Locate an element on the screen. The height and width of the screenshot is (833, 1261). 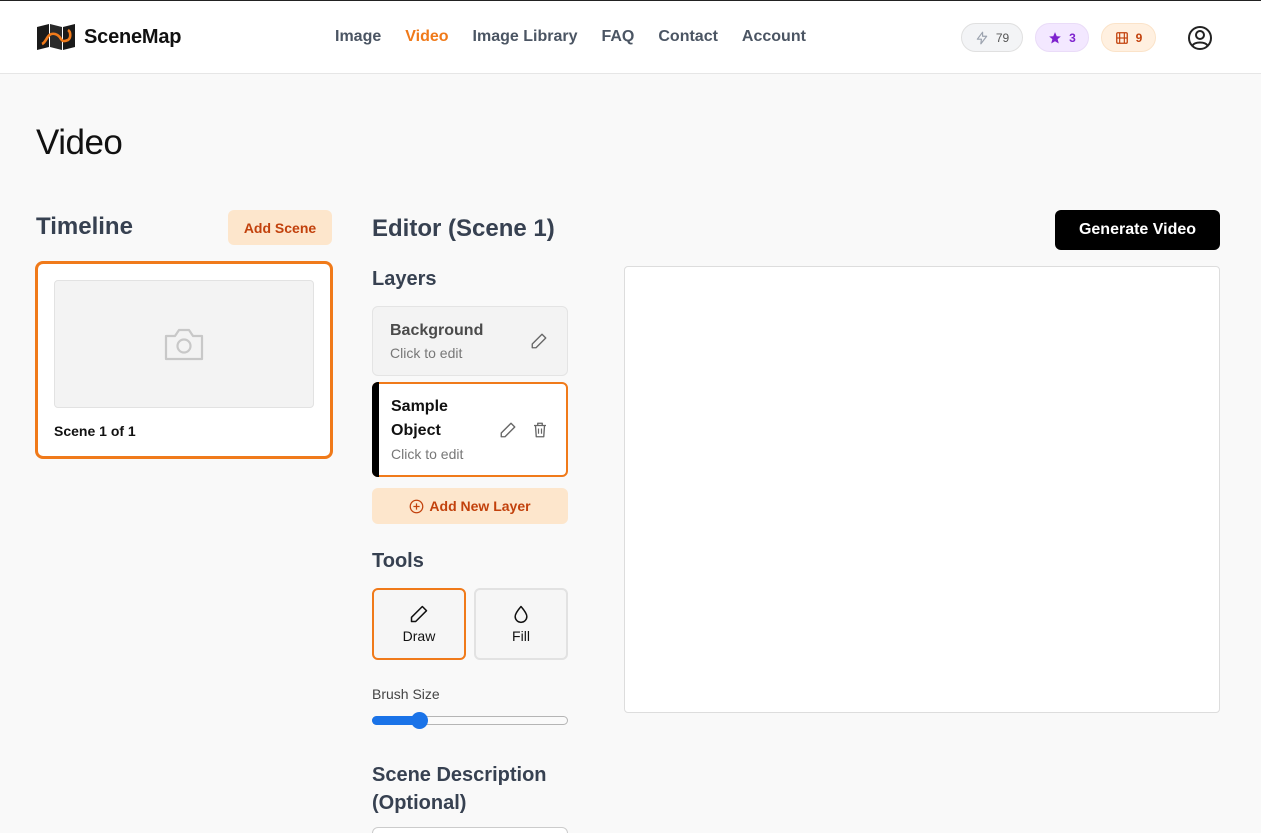
scene-description-heading: Scene Description (Optional) is located at coordinates (459, 789).